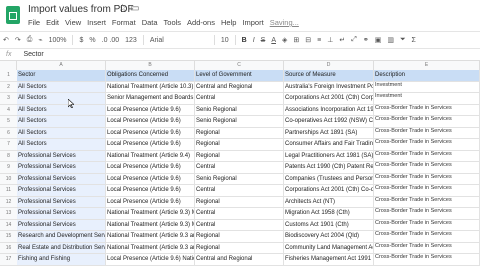 The height and width of the screenshot is (270, 480). What do you see at coordinates (9, 224) in the screenshot?
I see `row-number: 14` at bounding box center [9, 224].